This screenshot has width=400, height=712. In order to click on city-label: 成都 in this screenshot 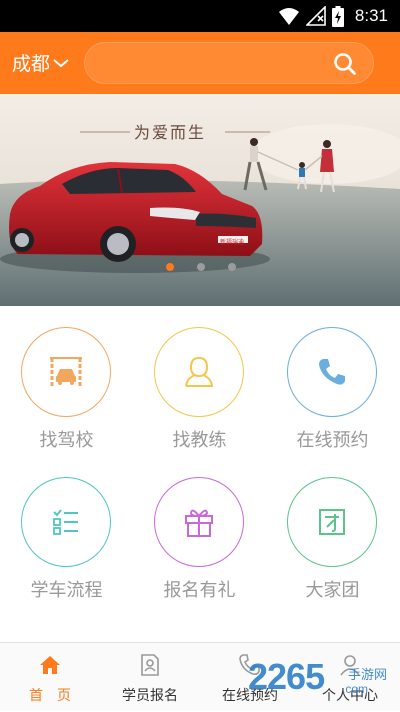, I will do `click(31, 64)`.